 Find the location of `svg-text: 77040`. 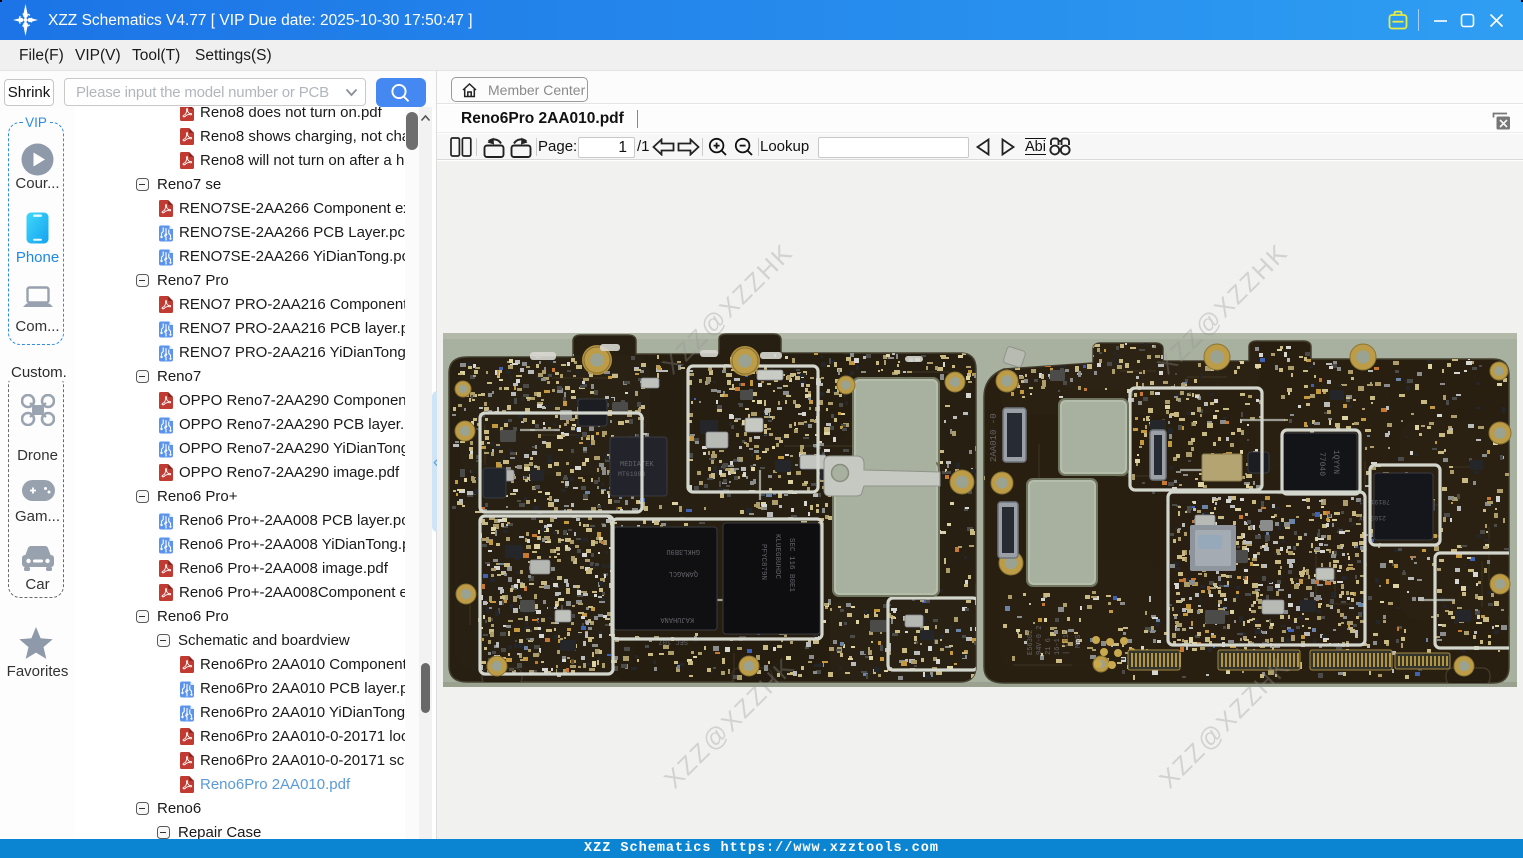

svg-text: 77040 is located at coordinates (1321, 464).